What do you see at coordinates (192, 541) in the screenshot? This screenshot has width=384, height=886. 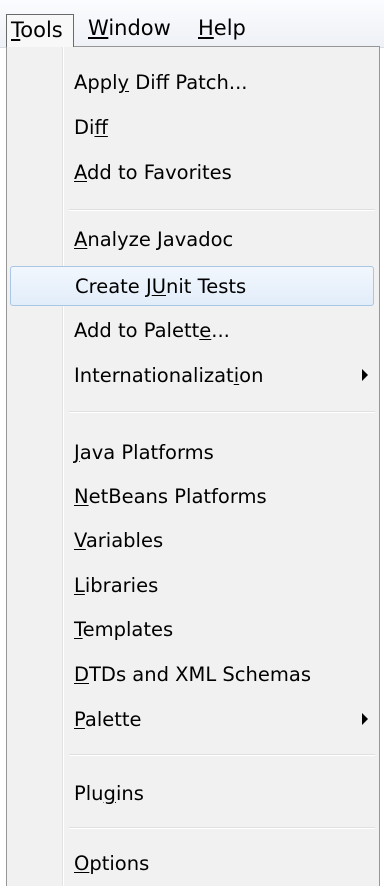 I see `menu-item-variables: Variables` at bounding box center [192, 541].